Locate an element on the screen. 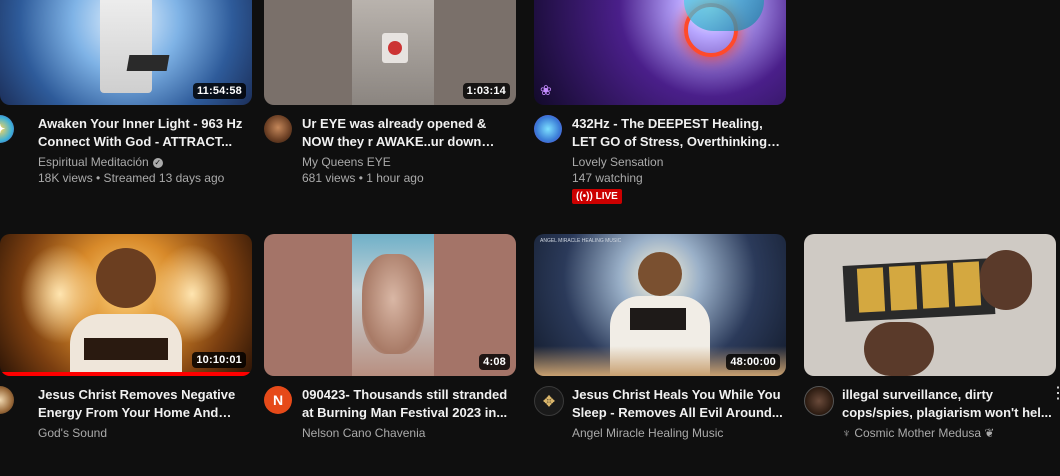 The width and height of the screenshot is (1060, 476). channel-name: God's Sound is located at coordinates (72, 433).